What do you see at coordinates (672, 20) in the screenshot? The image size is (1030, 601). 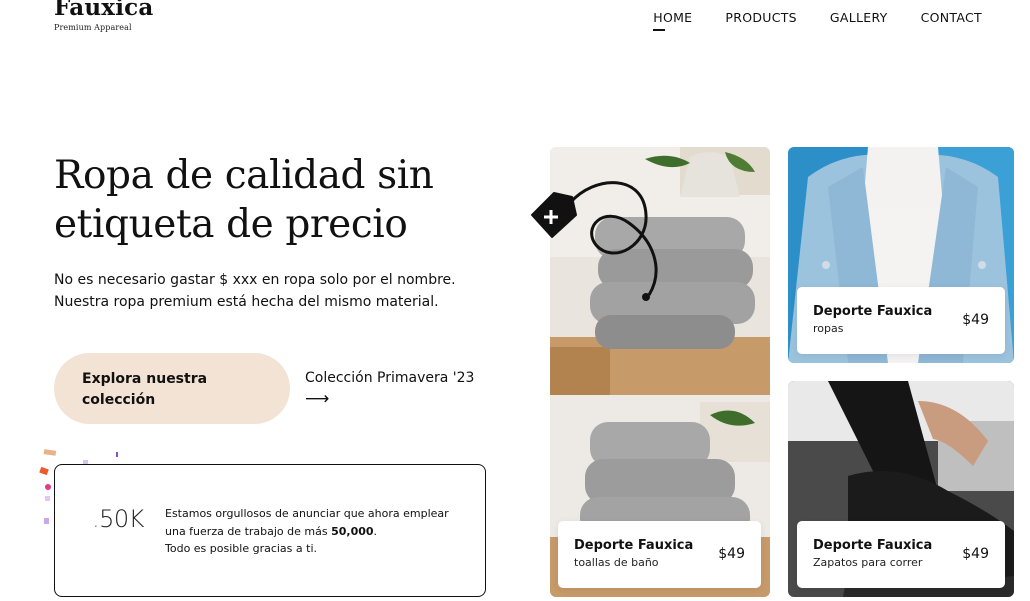 I see `nav-home: HOME` at bounding box center [672, 20].